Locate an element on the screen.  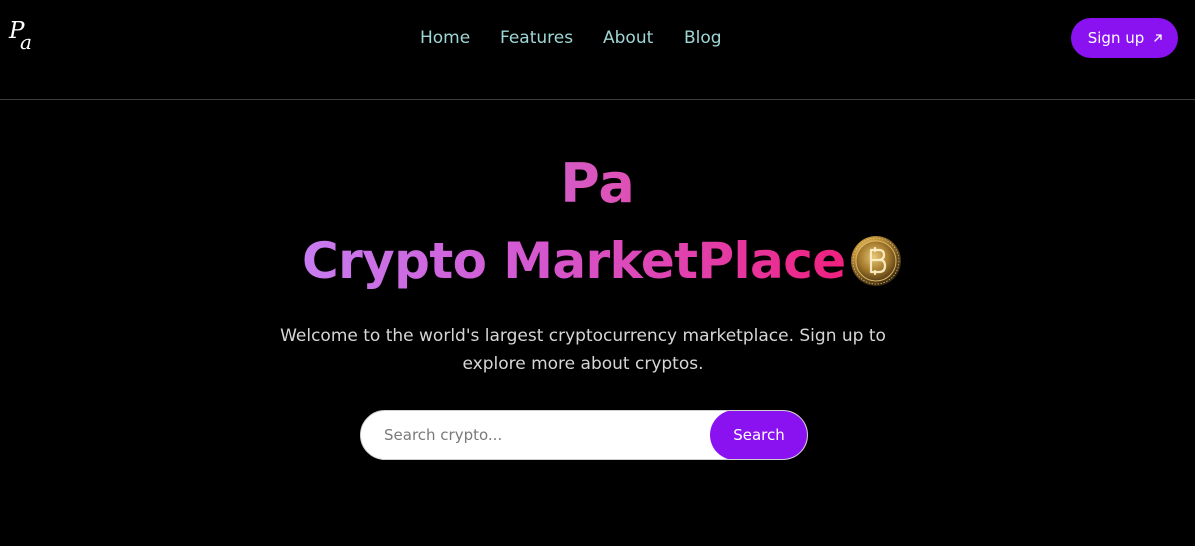
hero-brand-text: Pa is located at coordinates (597, 183).